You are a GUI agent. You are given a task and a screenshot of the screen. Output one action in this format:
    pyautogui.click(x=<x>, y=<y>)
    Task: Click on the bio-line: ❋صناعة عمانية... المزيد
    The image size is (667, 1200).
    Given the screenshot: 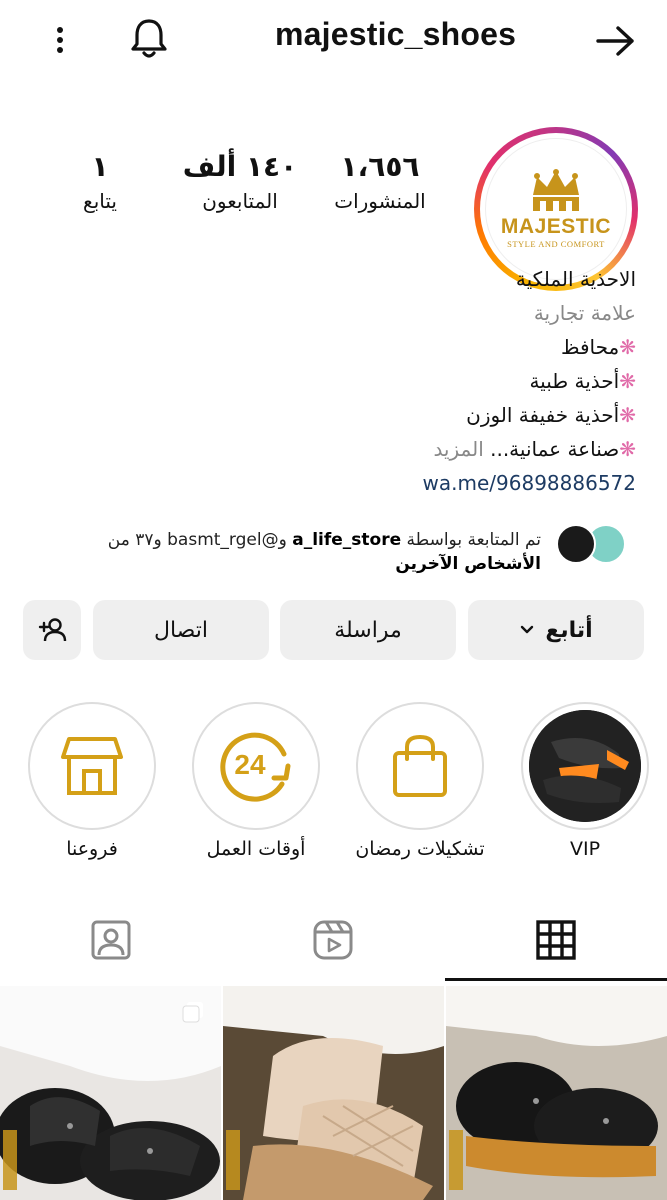 What is the action you would take?
    pyautogui.click(x=436, y=449)
    